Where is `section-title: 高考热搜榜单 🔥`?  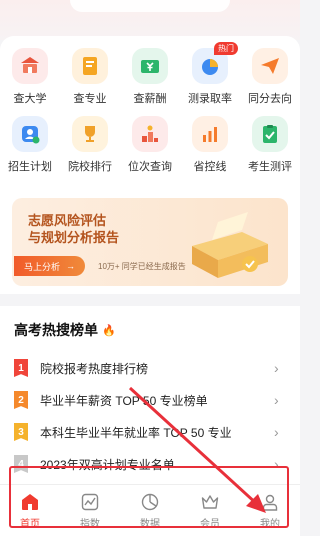 section-title: 高考热搜榜单 🔥 is located at coordinates (65, 330).